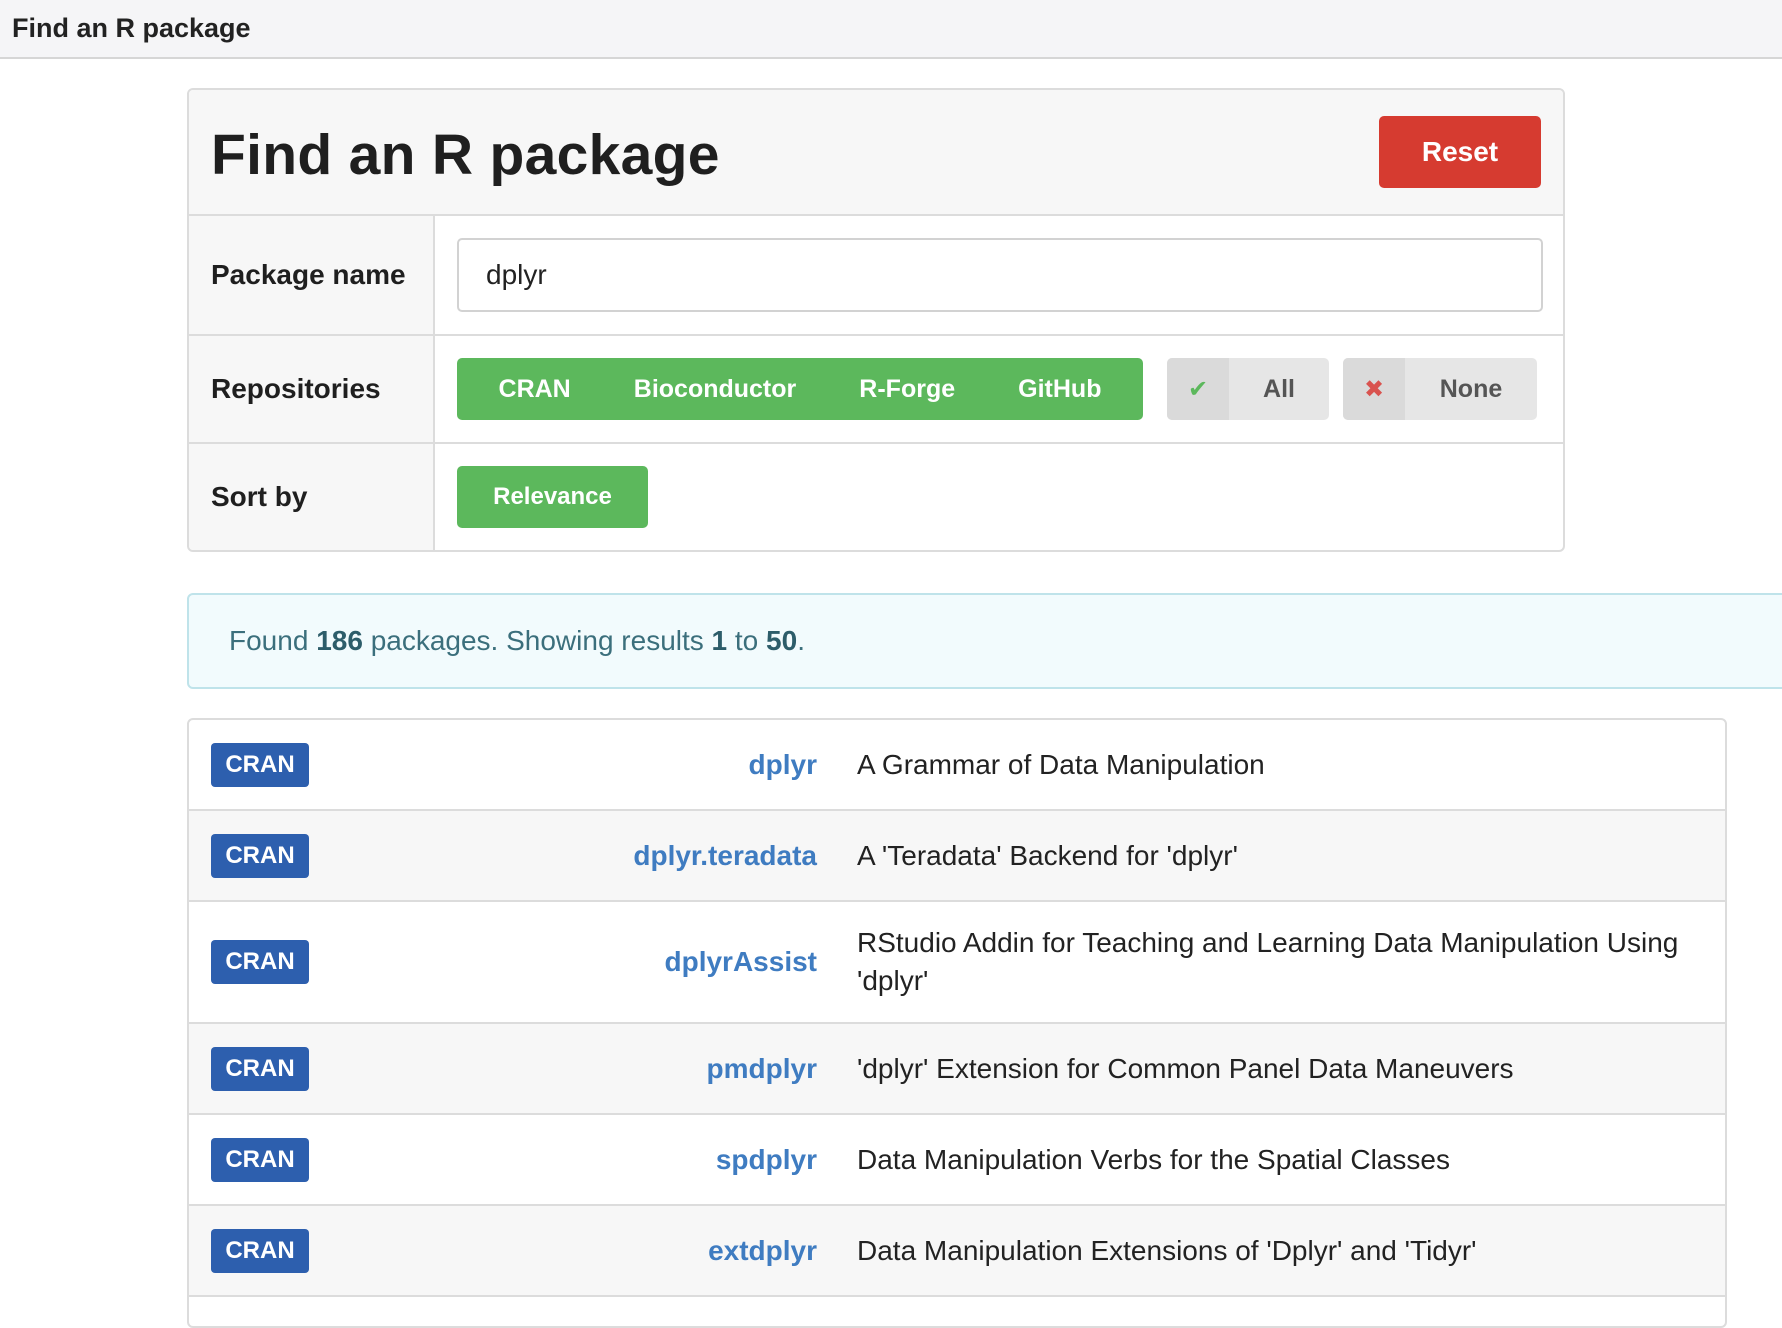 The height and width of the screenshot is (1328, 1782). I want to click on check-icon: ✔, so click(1198, 389).